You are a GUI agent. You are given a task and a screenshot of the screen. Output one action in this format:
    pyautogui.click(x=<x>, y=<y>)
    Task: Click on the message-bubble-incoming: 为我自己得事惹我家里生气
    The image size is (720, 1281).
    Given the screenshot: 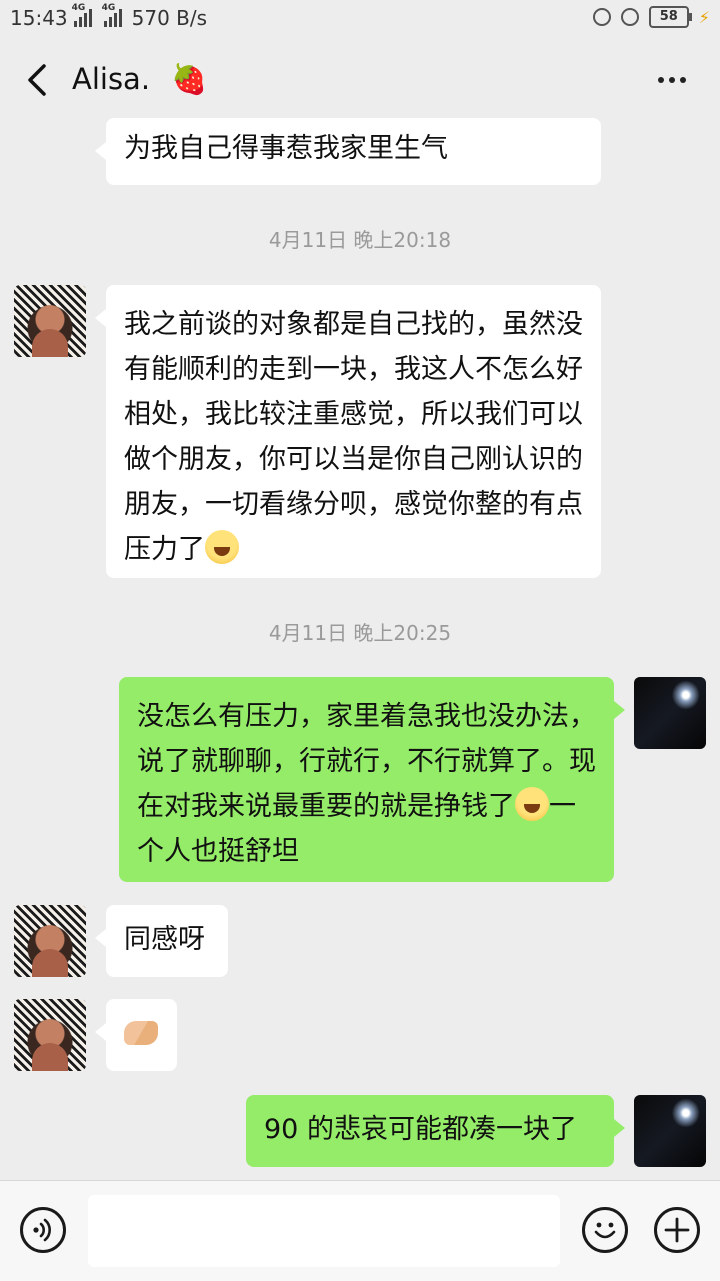 What is the action you would take?
    pyautogui.click(x=348, y=151)
    